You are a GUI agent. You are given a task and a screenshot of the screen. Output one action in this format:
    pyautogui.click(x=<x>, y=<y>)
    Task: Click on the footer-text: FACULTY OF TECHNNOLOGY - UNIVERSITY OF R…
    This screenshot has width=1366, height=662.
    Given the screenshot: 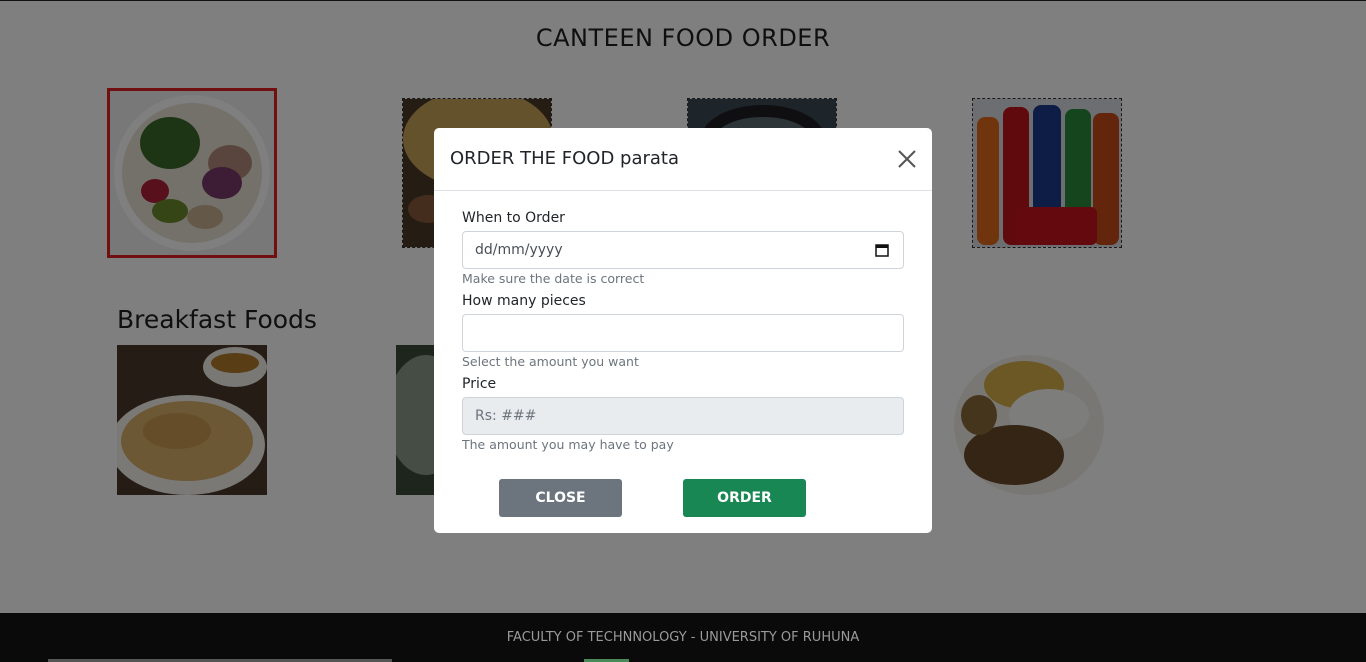 What is the action you would take?
    pyautogui.click(x=683, y=637)
    